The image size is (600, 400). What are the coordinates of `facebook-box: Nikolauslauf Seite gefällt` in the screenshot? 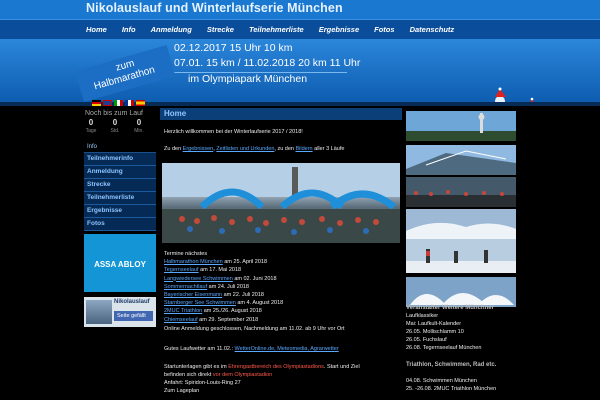 It's located at (120, 312).